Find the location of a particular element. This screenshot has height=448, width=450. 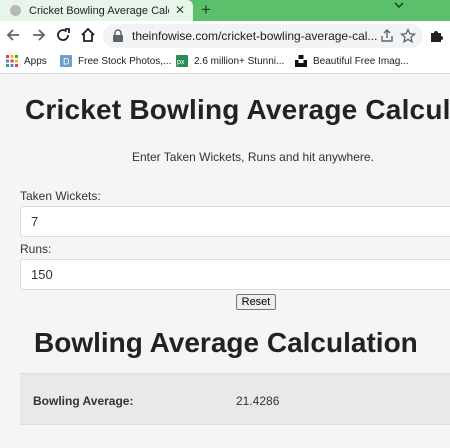

site-favicon-icon is located at coordinates (15, 10).